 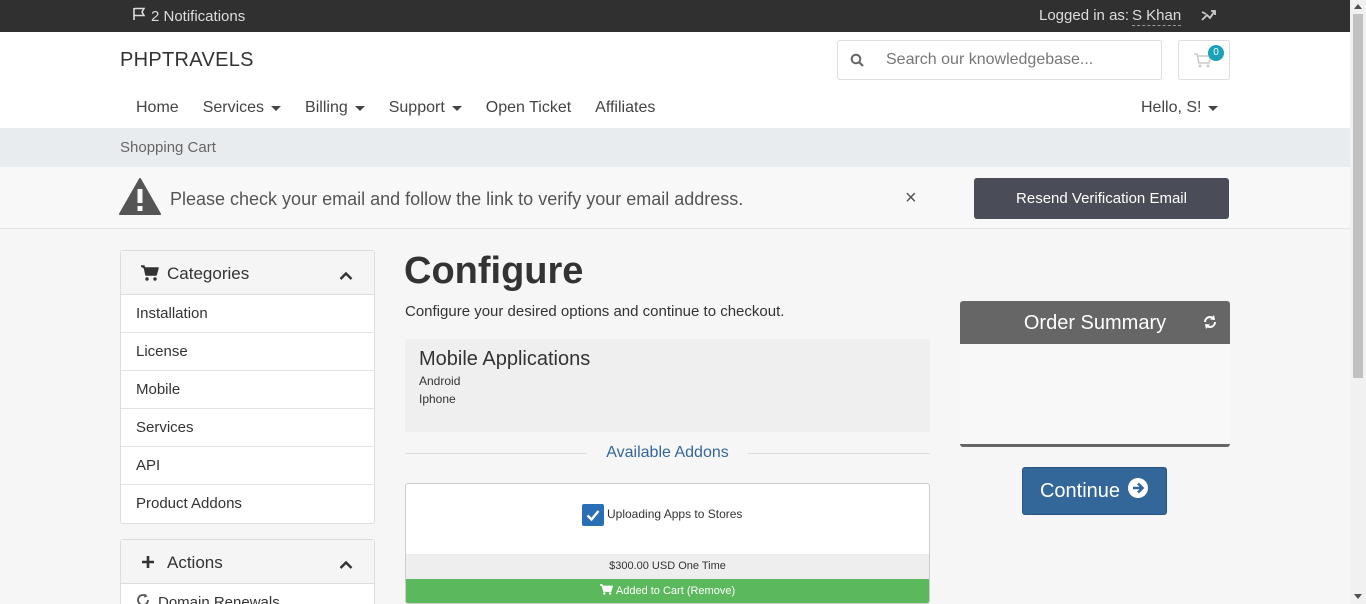 I want to click on actions-title: Actions, so click(x=195, y=562).